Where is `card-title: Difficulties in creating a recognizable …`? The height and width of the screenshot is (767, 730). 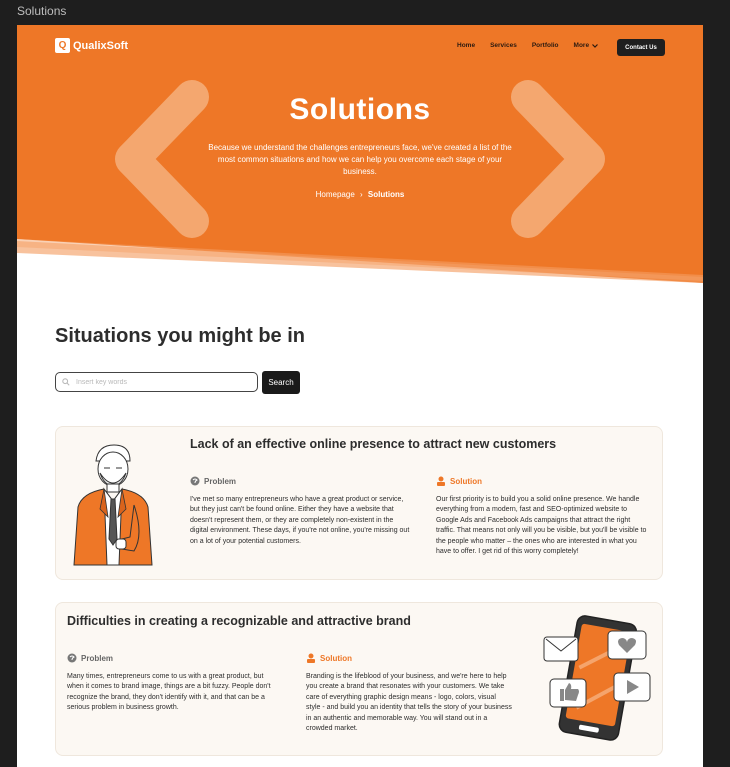 card-title: Difficulties in creating a recognizable … is located at coordinates (239, 621).